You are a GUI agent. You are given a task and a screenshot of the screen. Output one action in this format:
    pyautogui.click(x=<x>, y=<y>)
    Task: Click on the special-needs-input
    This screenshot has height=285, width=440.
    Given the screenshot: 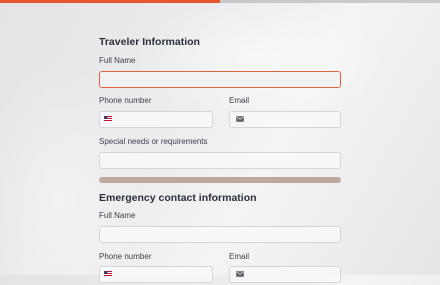 What is the action you would take?
    pyautogui.click(x=220, y=163)
    